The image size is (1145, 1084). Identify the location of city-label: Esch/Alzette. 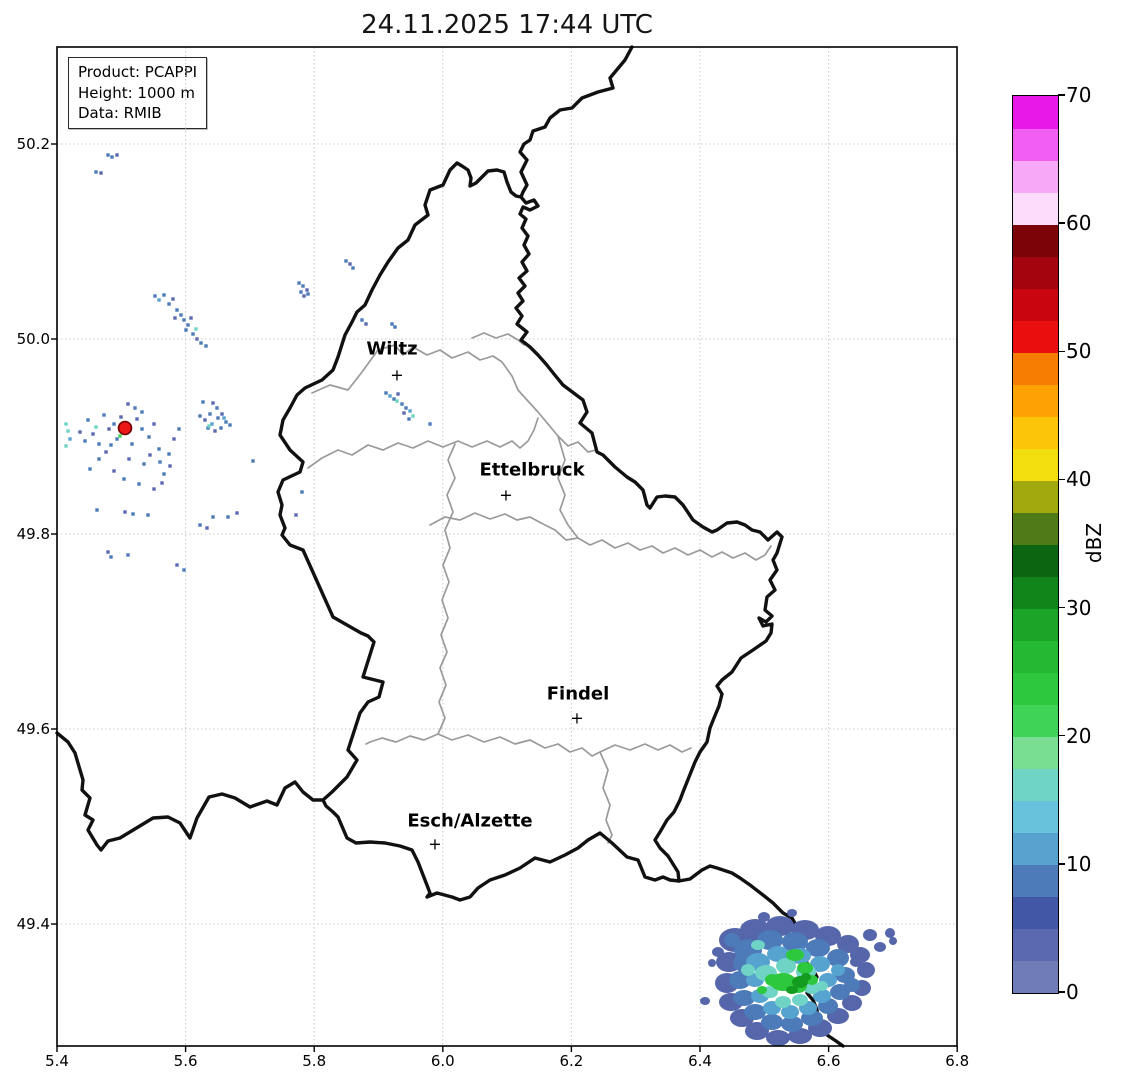
(470, 821).